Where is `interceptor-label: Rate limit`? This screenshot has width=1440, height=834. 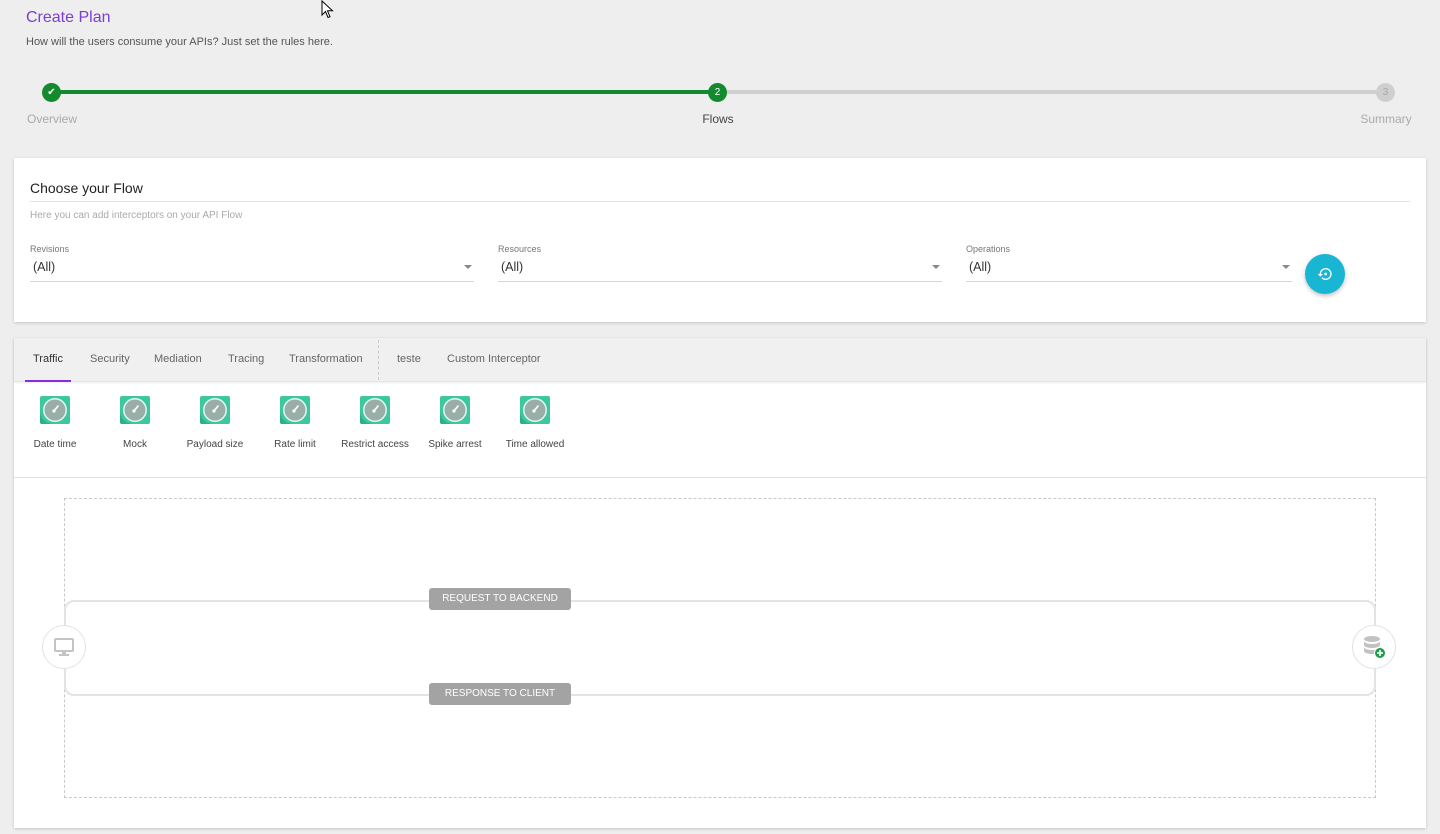 interceptor-label: Rate limit is located at coordinates (295, 444).